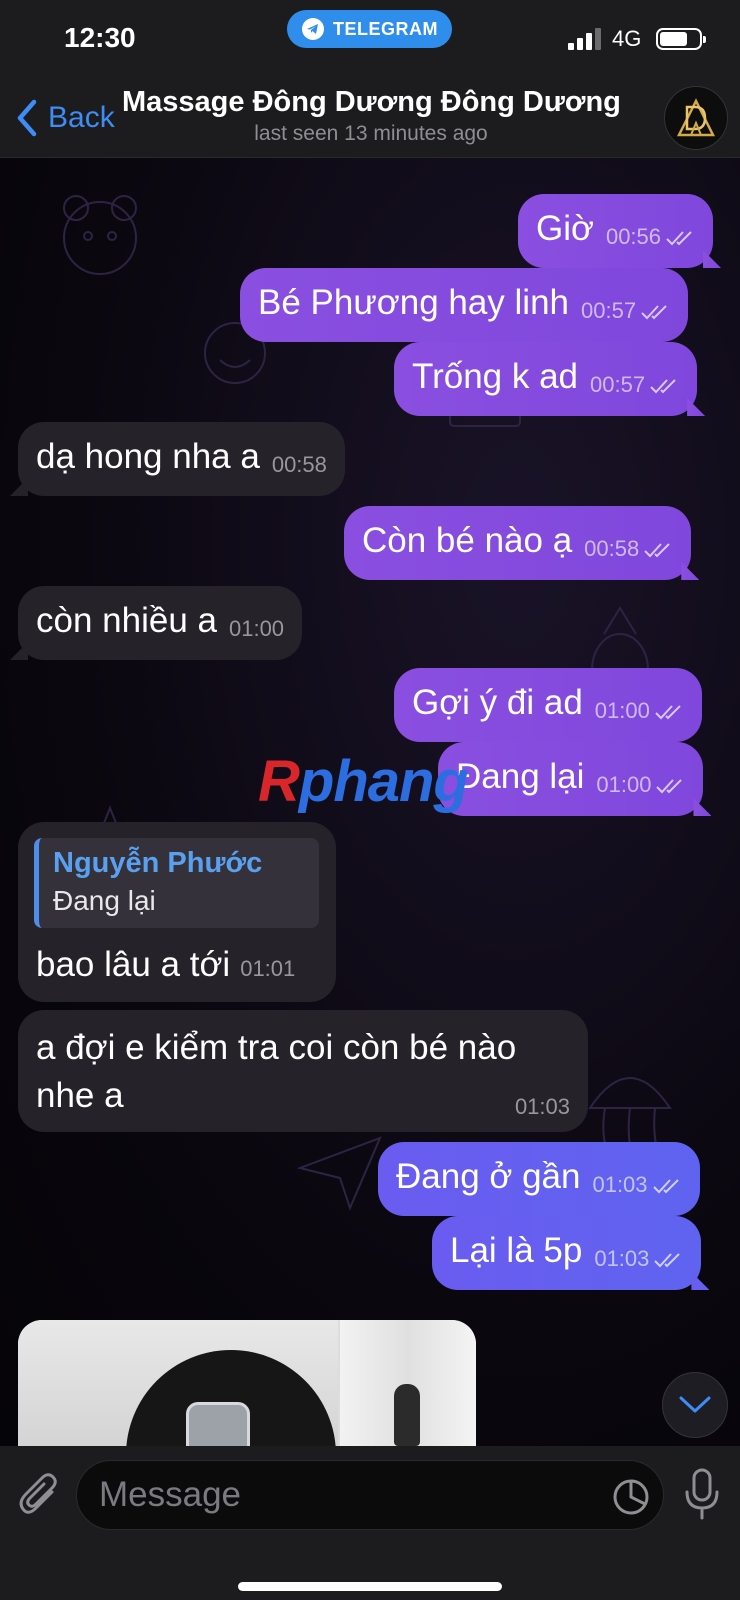 The width and height of the screenshot is (740, 1600). I want to click on message-out: Lại là 5p 01:03, so click(567, 1253).